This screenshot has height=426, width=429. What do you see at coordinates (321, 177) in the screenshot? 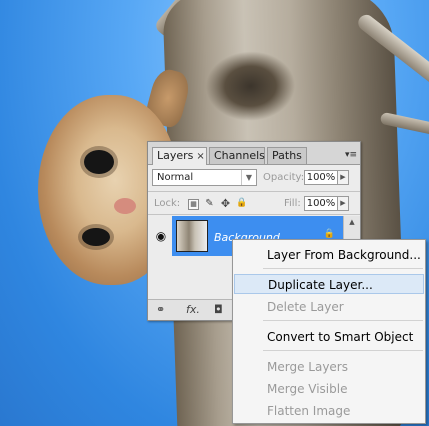
I see `opacity-field: 100%` at bounding box center [321, 177].